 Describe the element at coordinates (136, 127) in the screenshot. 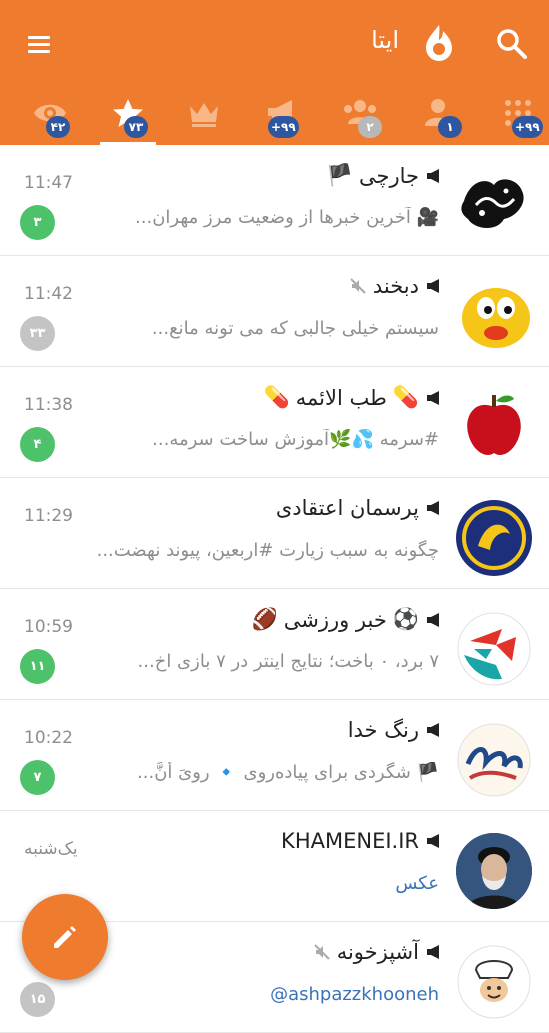

I see `tab-badge: ۷۳` at that location.